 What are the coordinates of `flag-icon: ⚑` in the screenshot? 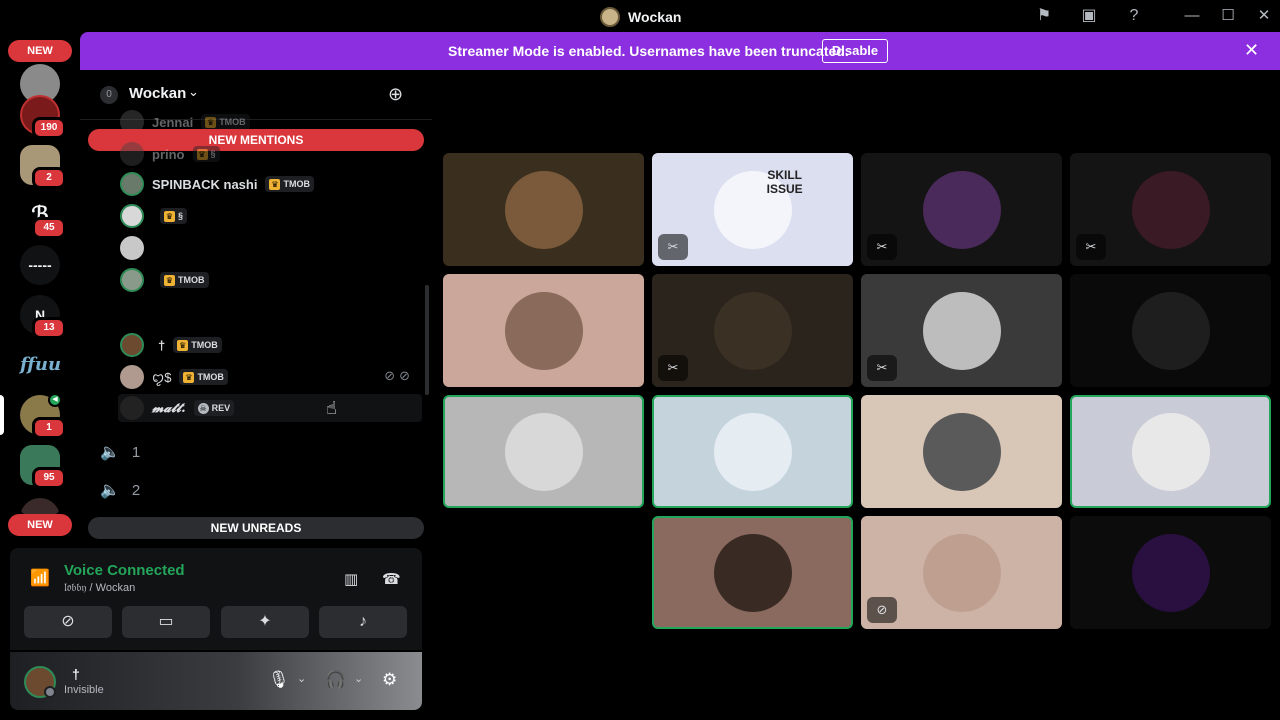 It's located at (1044, 16).